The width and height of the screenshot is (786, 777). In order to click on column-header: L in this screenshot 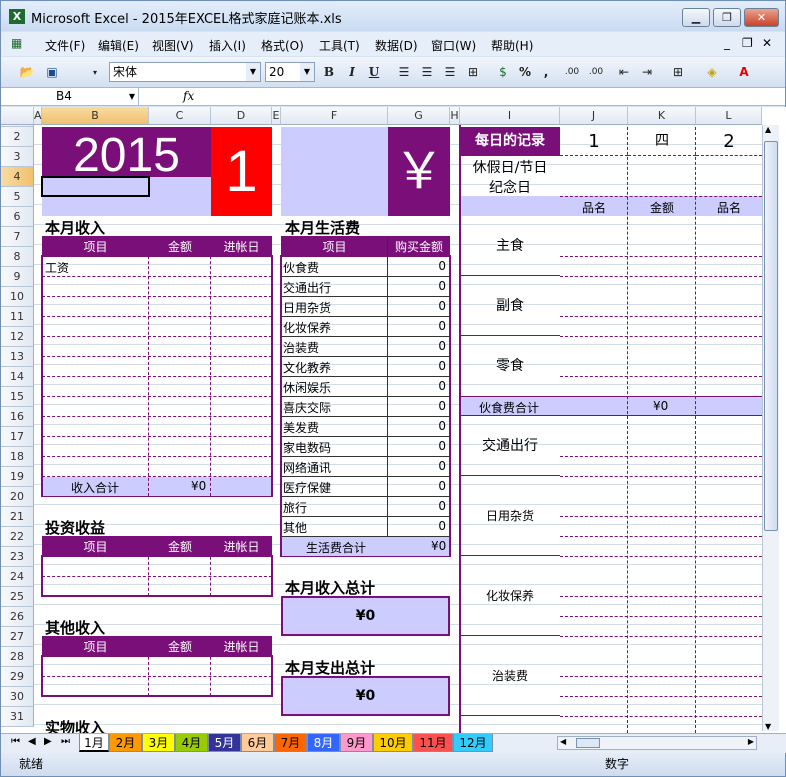, I will do `click(729, 116)`.